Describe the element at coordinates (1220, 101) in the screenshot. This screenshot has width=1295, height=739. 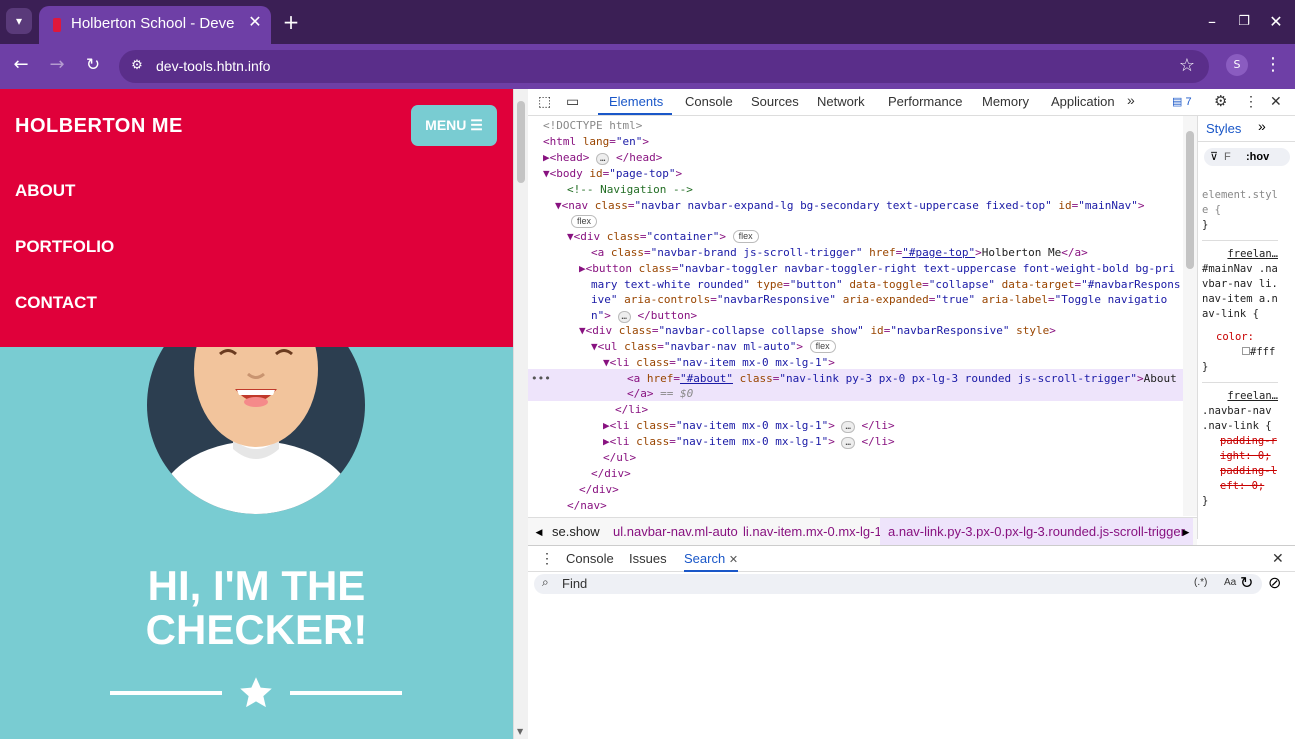
I see `settings-gear-icon: ⚙` at that location.